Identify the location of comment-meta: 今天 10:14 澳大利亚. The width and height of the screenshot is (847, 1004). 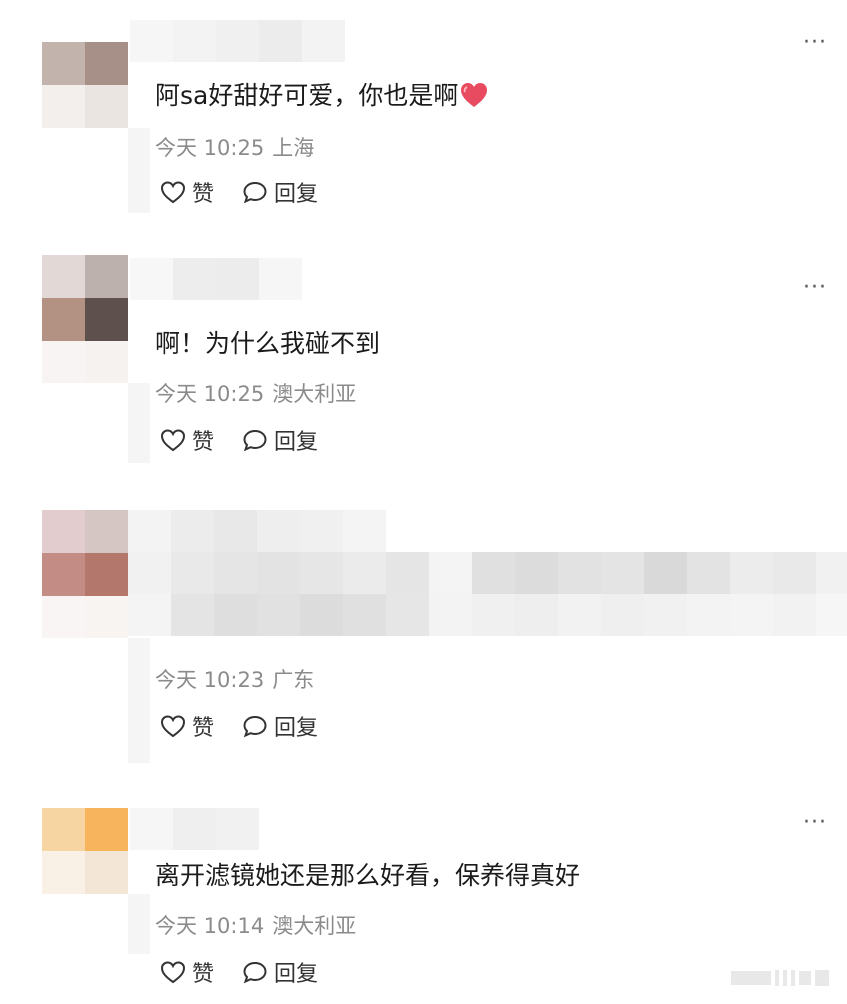
(255, 925).